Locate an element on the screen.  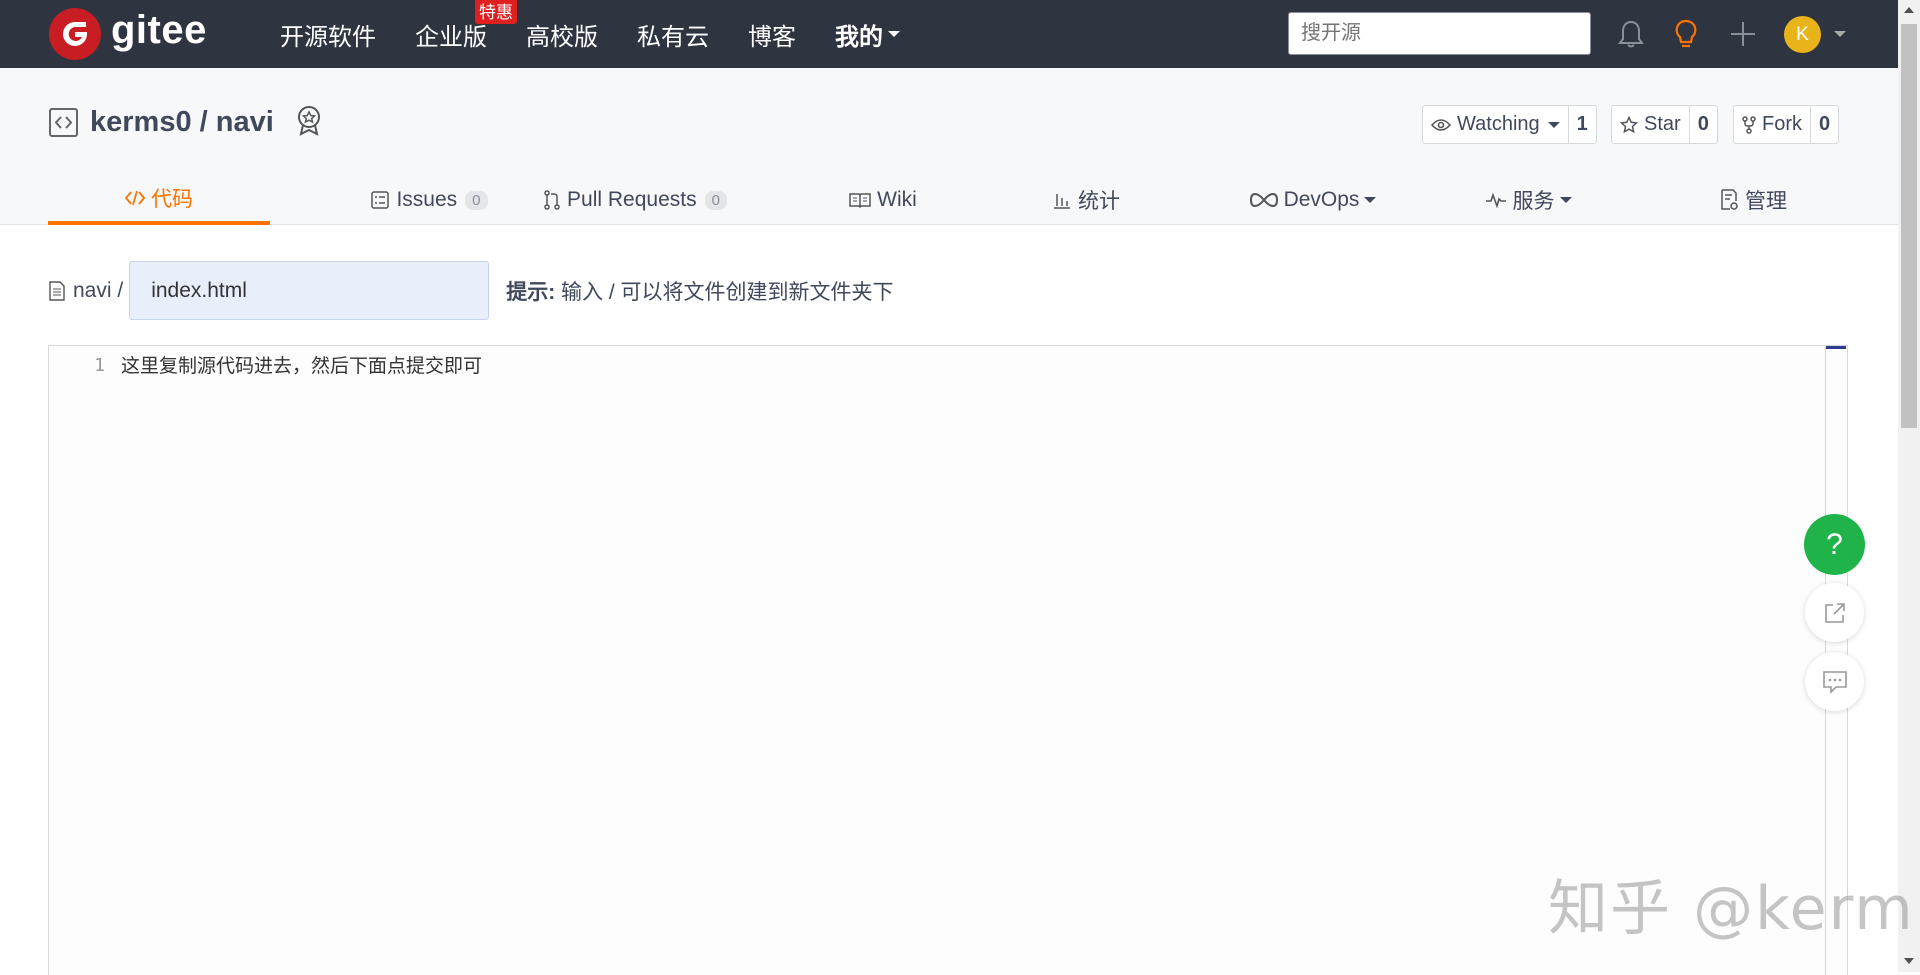
gitee-logo-icon is located at coordinates (75, 34).